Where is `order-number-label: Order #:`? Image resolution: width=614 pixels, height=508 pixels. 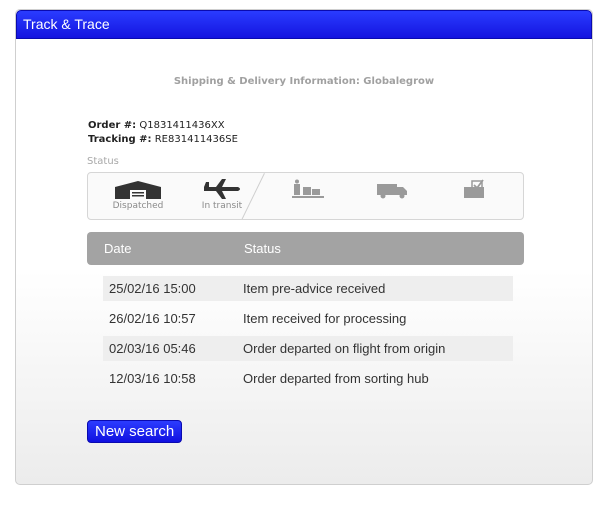 order-number-label: Order #: is located at coordinates (112, 125).